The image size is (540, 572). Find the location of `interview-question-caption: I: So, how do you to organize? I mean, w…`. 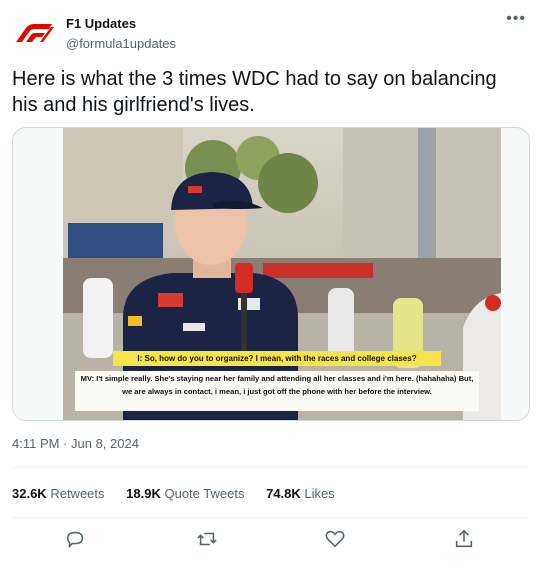

interview-question-caption: I: So, how do you to organize? I mean, w… is located at coordinates (277, 358).